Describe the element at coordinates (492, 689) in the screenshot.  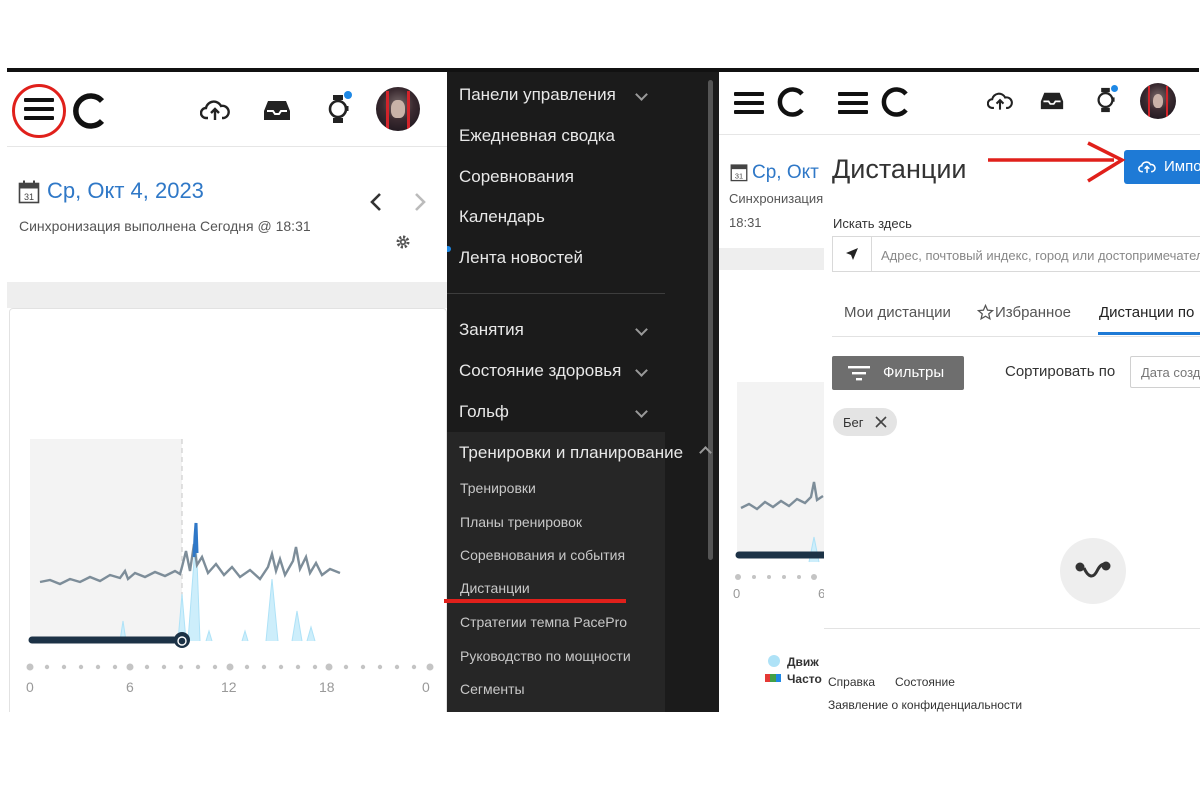
I see `submenu-item-segments: Сегменты` at that location.